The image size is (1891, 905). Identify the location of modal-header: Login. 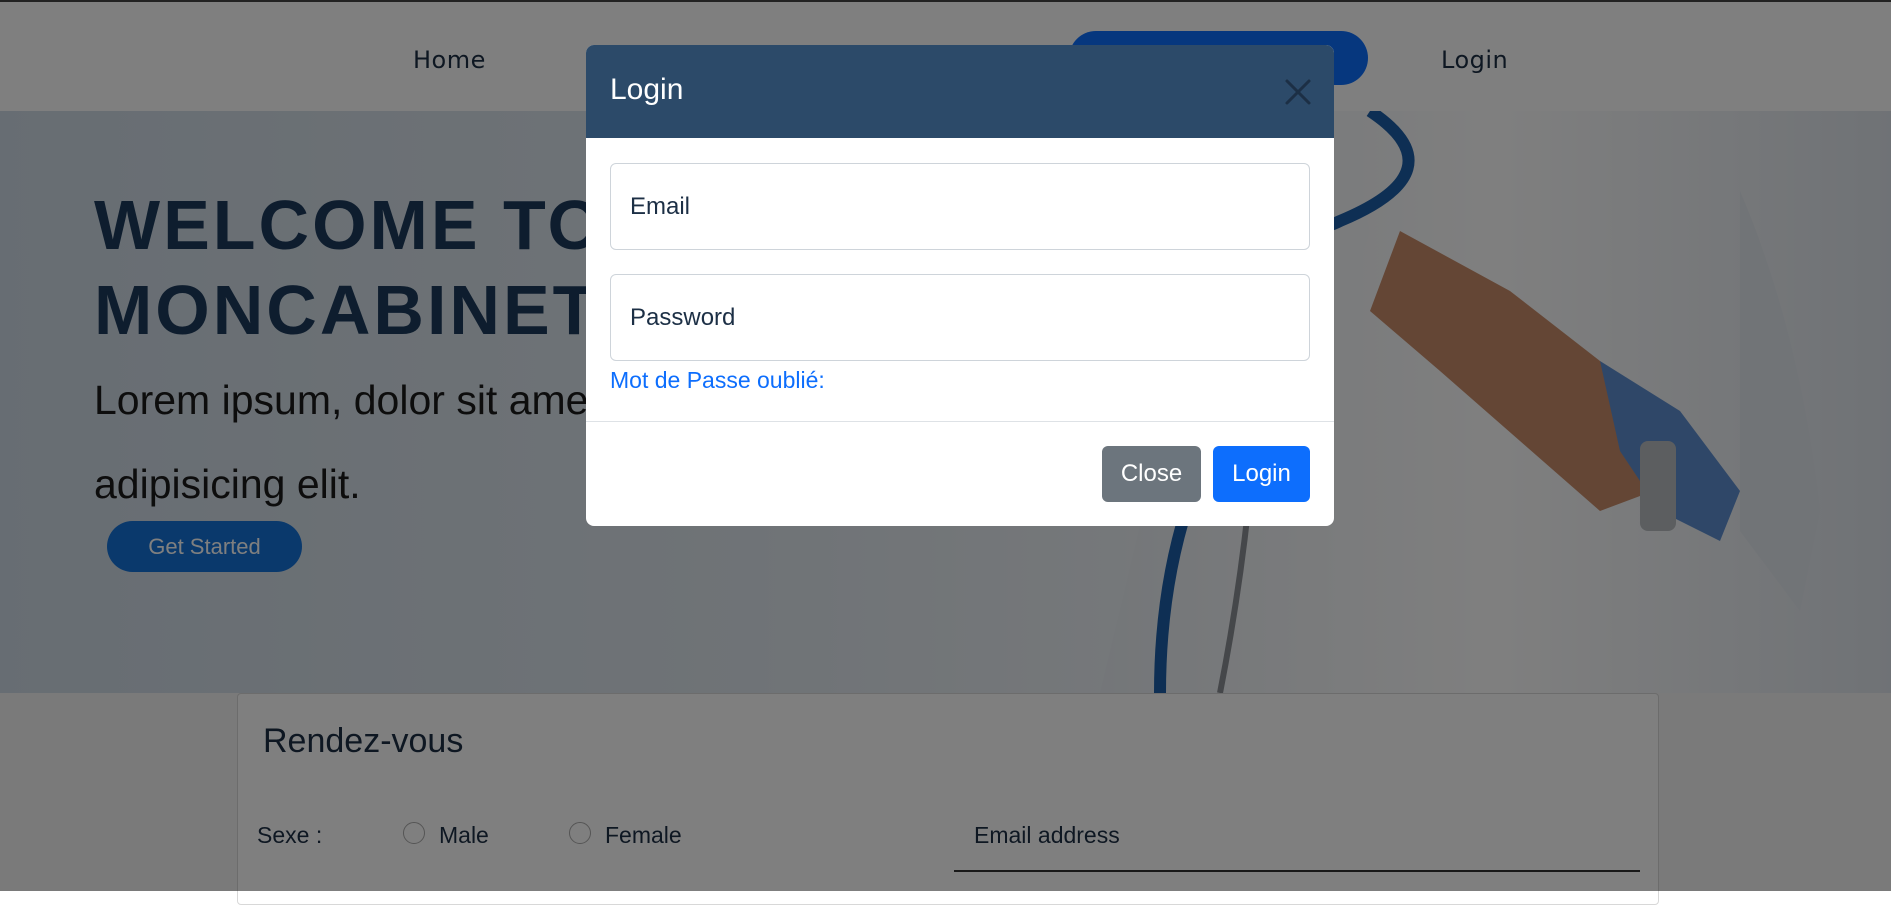
(960, 91).